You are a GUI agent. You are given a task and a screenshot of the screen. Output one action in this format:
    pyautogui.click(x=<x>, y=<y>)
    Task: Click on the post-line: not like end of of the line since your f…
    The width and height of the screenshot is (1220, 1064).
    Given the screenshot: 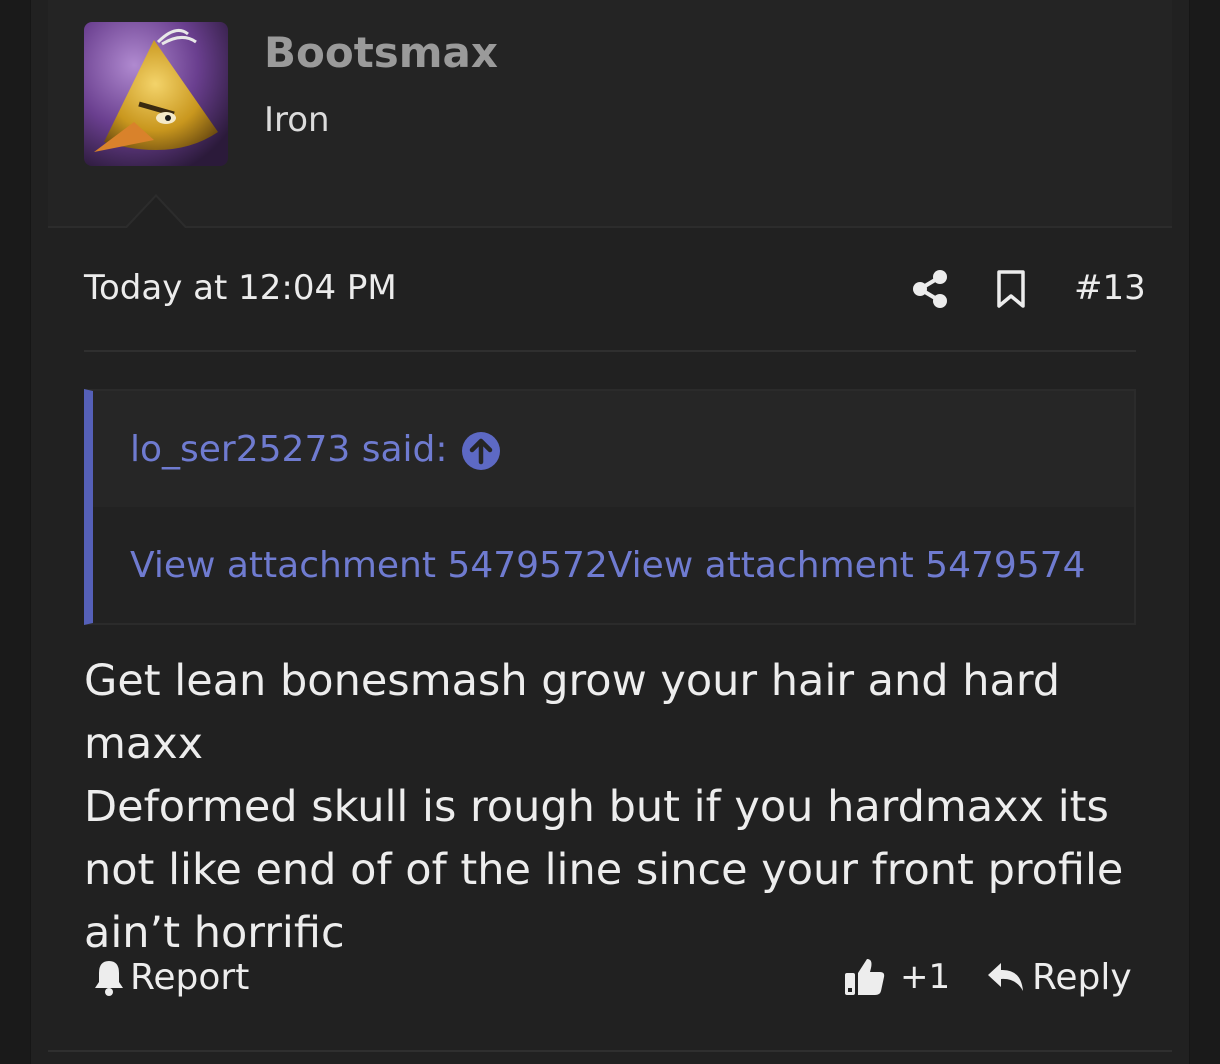 What is the action you would take?
    pyautogui.click(x=604, y=870)
    